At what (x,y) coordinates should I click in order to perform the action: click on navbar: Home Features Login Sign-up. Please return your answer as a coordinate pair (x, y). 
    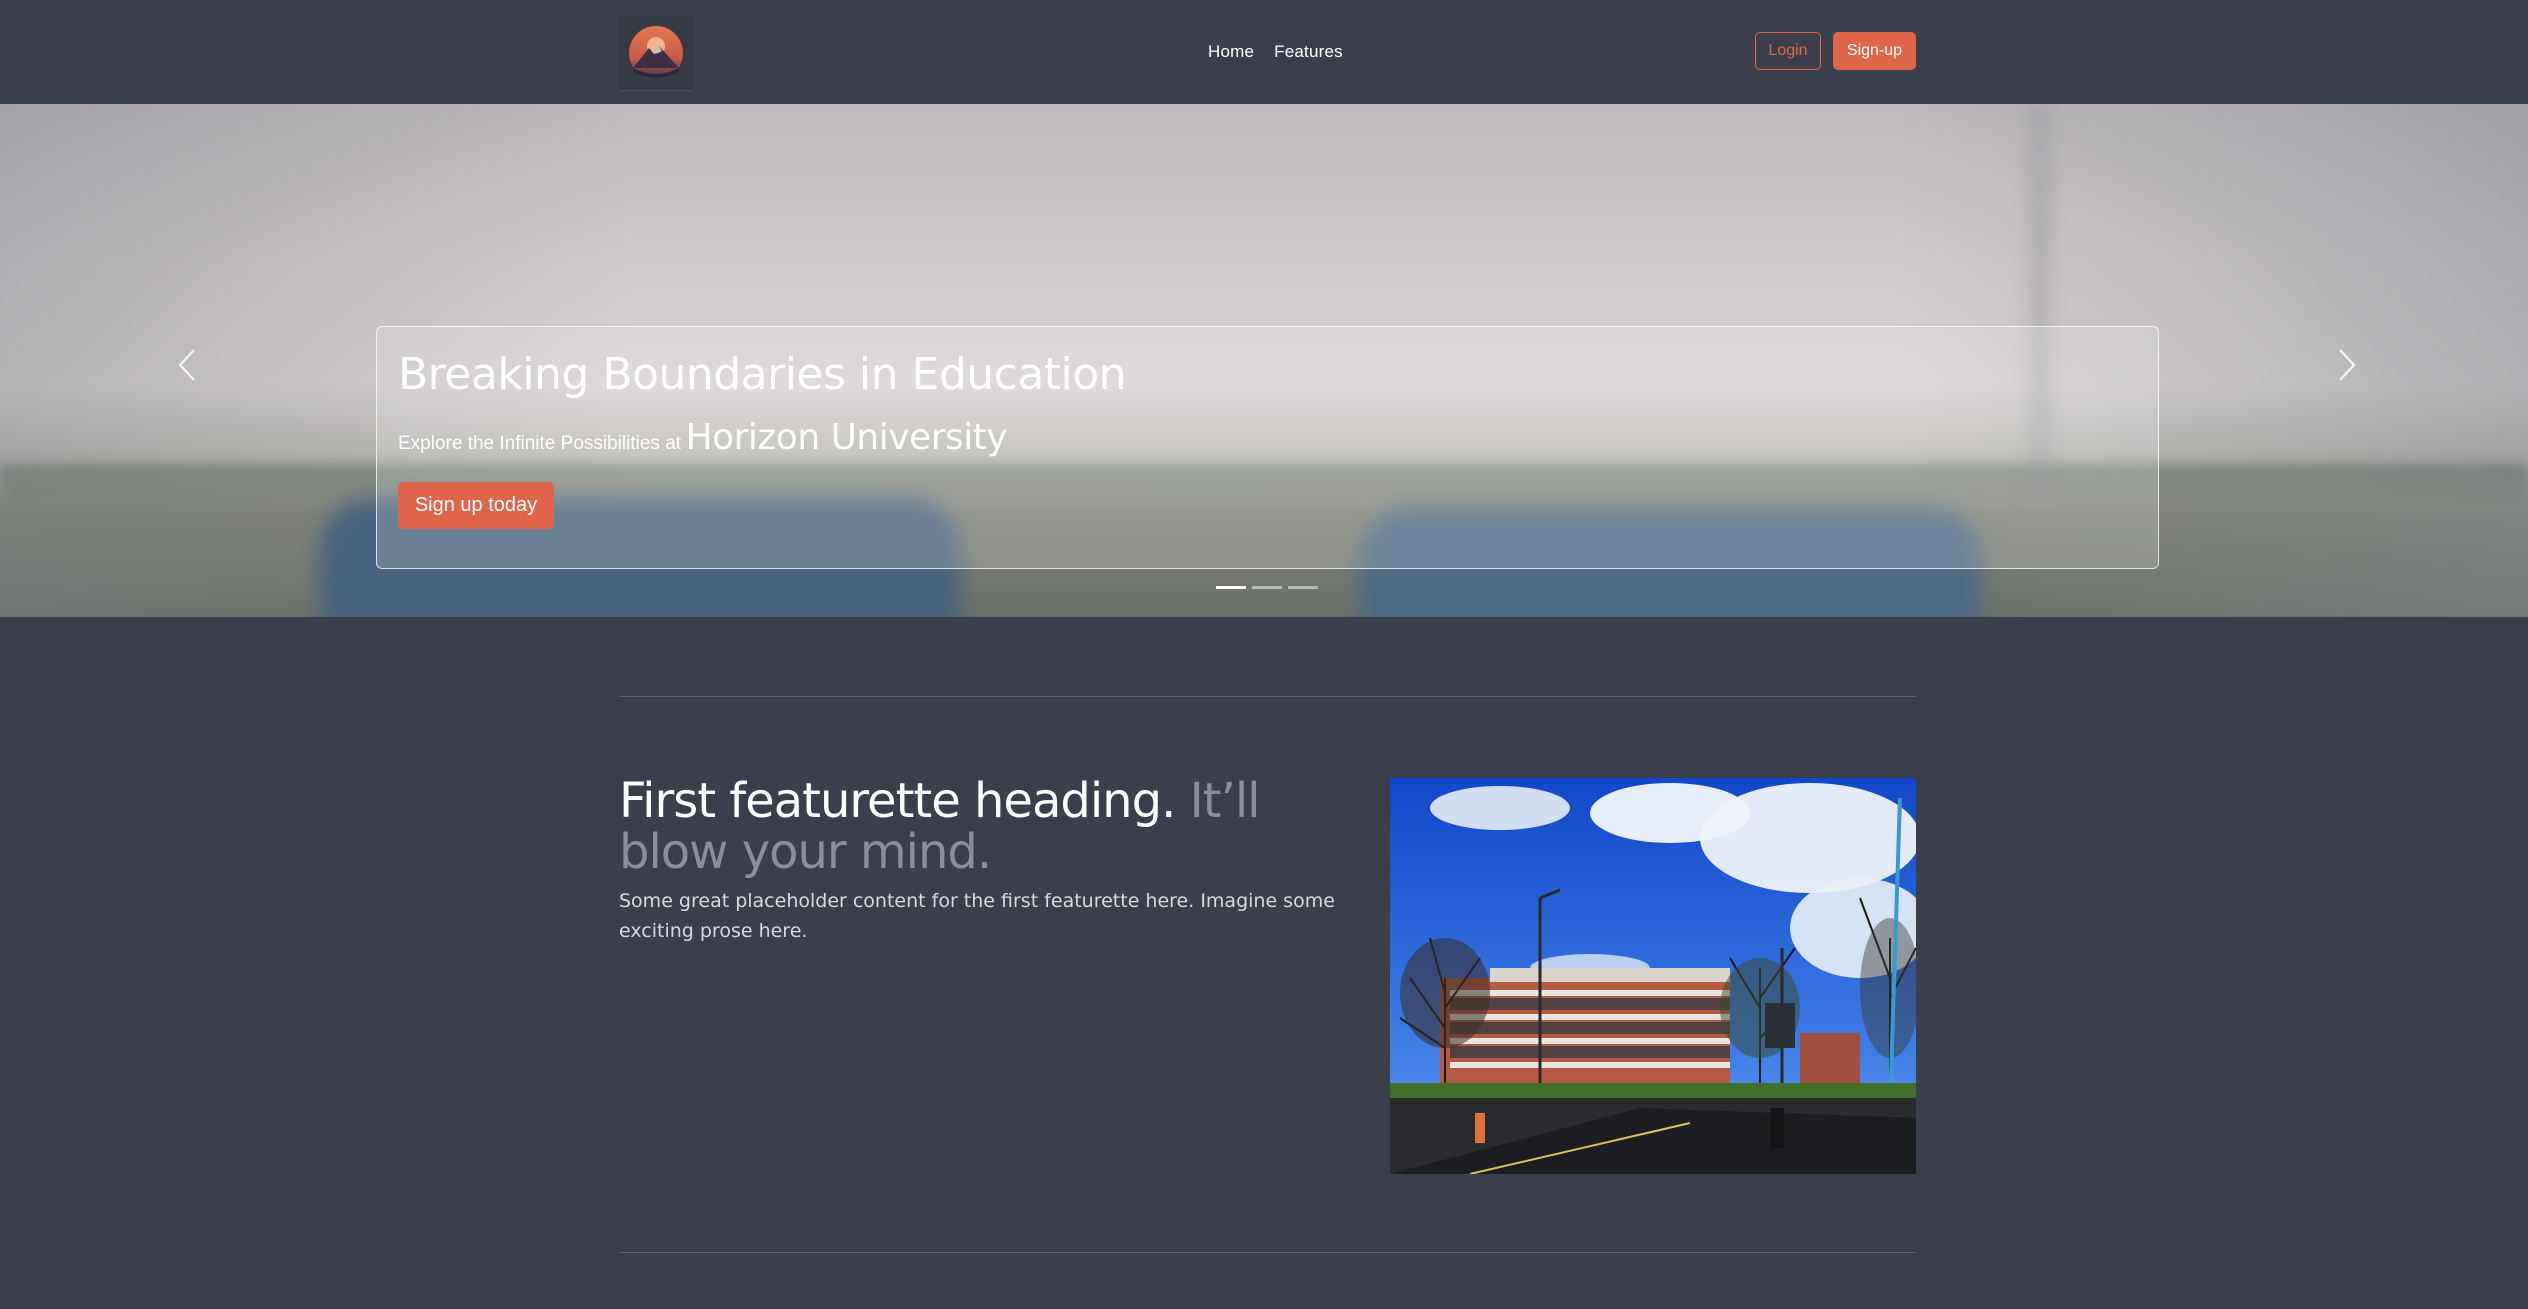
    Looking at the image, I should click on (1264, 52).